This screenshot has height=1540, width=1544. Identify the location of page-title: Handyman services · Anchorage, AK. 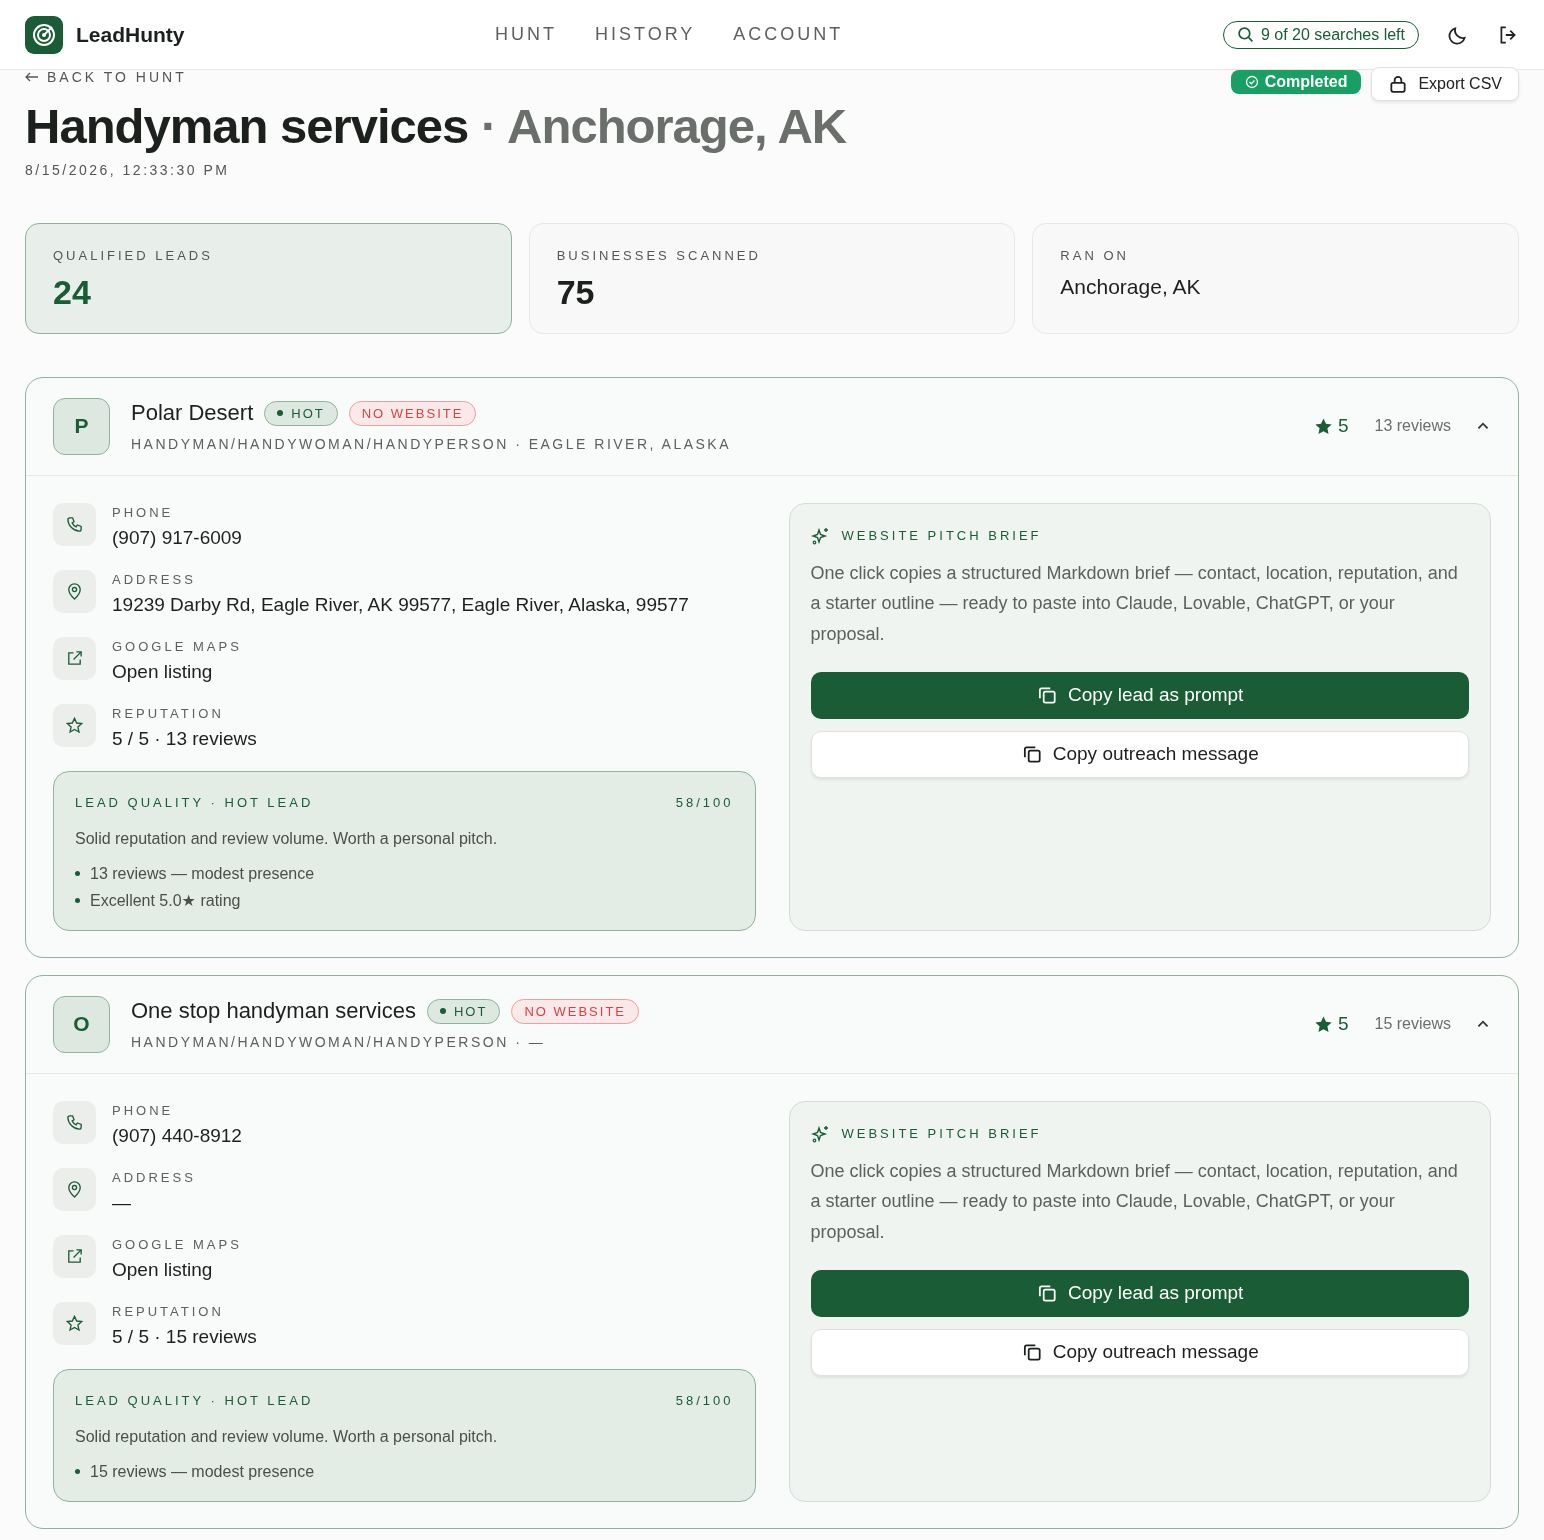
(436, 127).